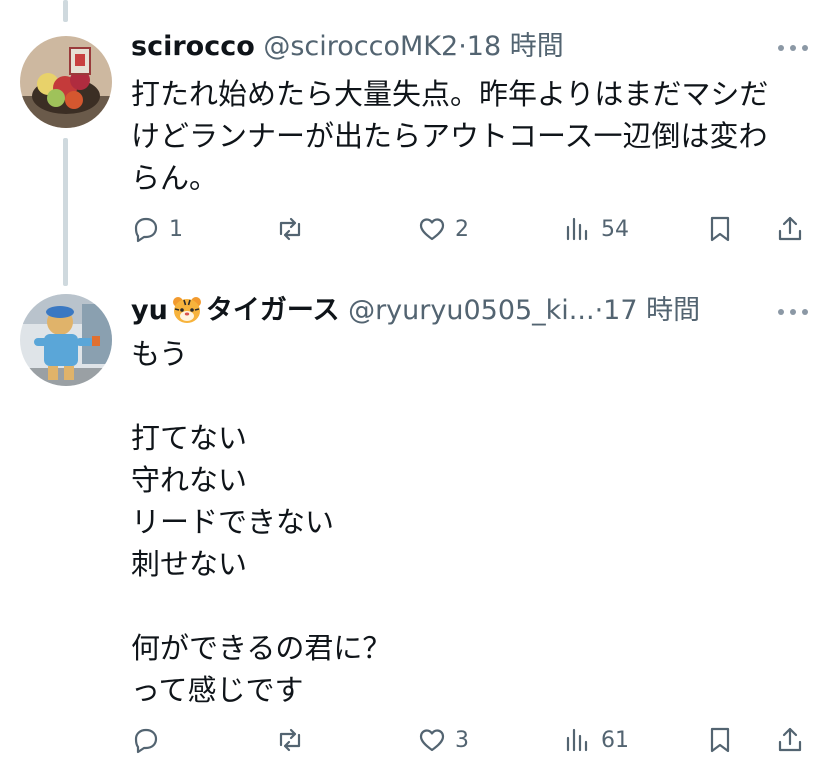  I want to click on author-name-suffix: タイガース, so click(272, 310).